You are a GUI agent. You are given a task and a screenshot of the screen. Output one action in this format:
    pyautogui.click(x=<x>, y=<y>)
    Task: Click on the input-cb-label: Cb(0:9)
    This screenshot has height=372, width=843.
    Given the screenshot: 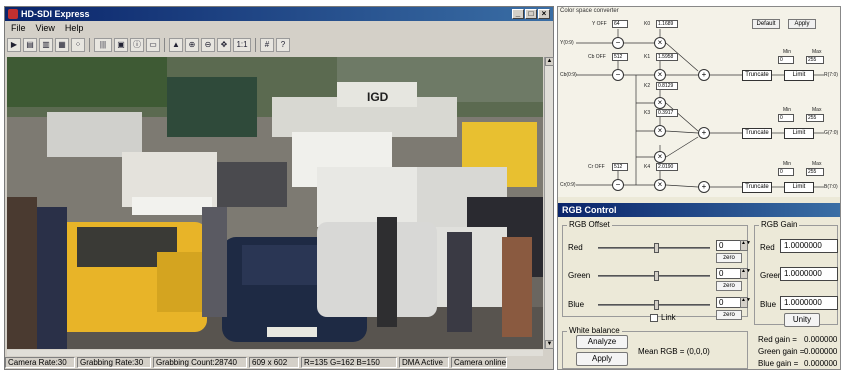 What is the action you would take?
    pyautogui.click(x=568, y=75)
    